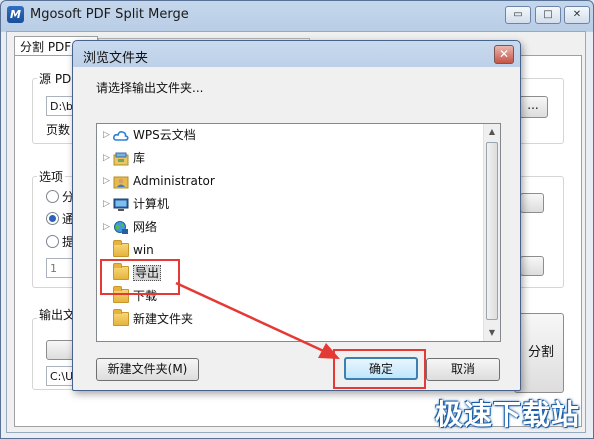  I want to click on annotation-arrow-icon, so click(257, 320).